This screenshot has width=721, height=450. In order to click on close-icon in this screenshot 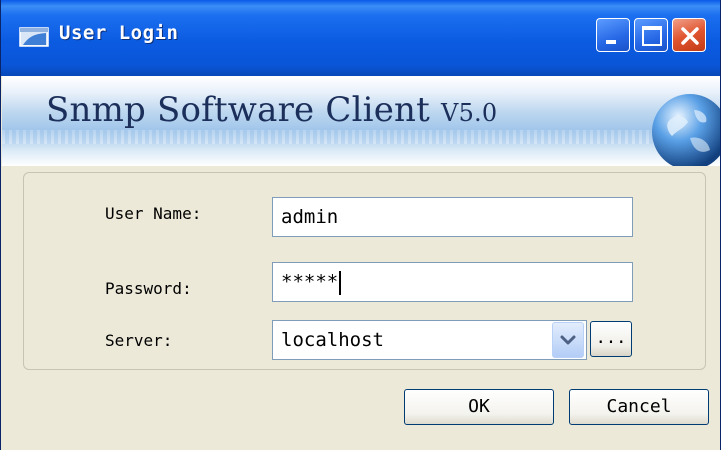, I will do `click(690, 36)`.